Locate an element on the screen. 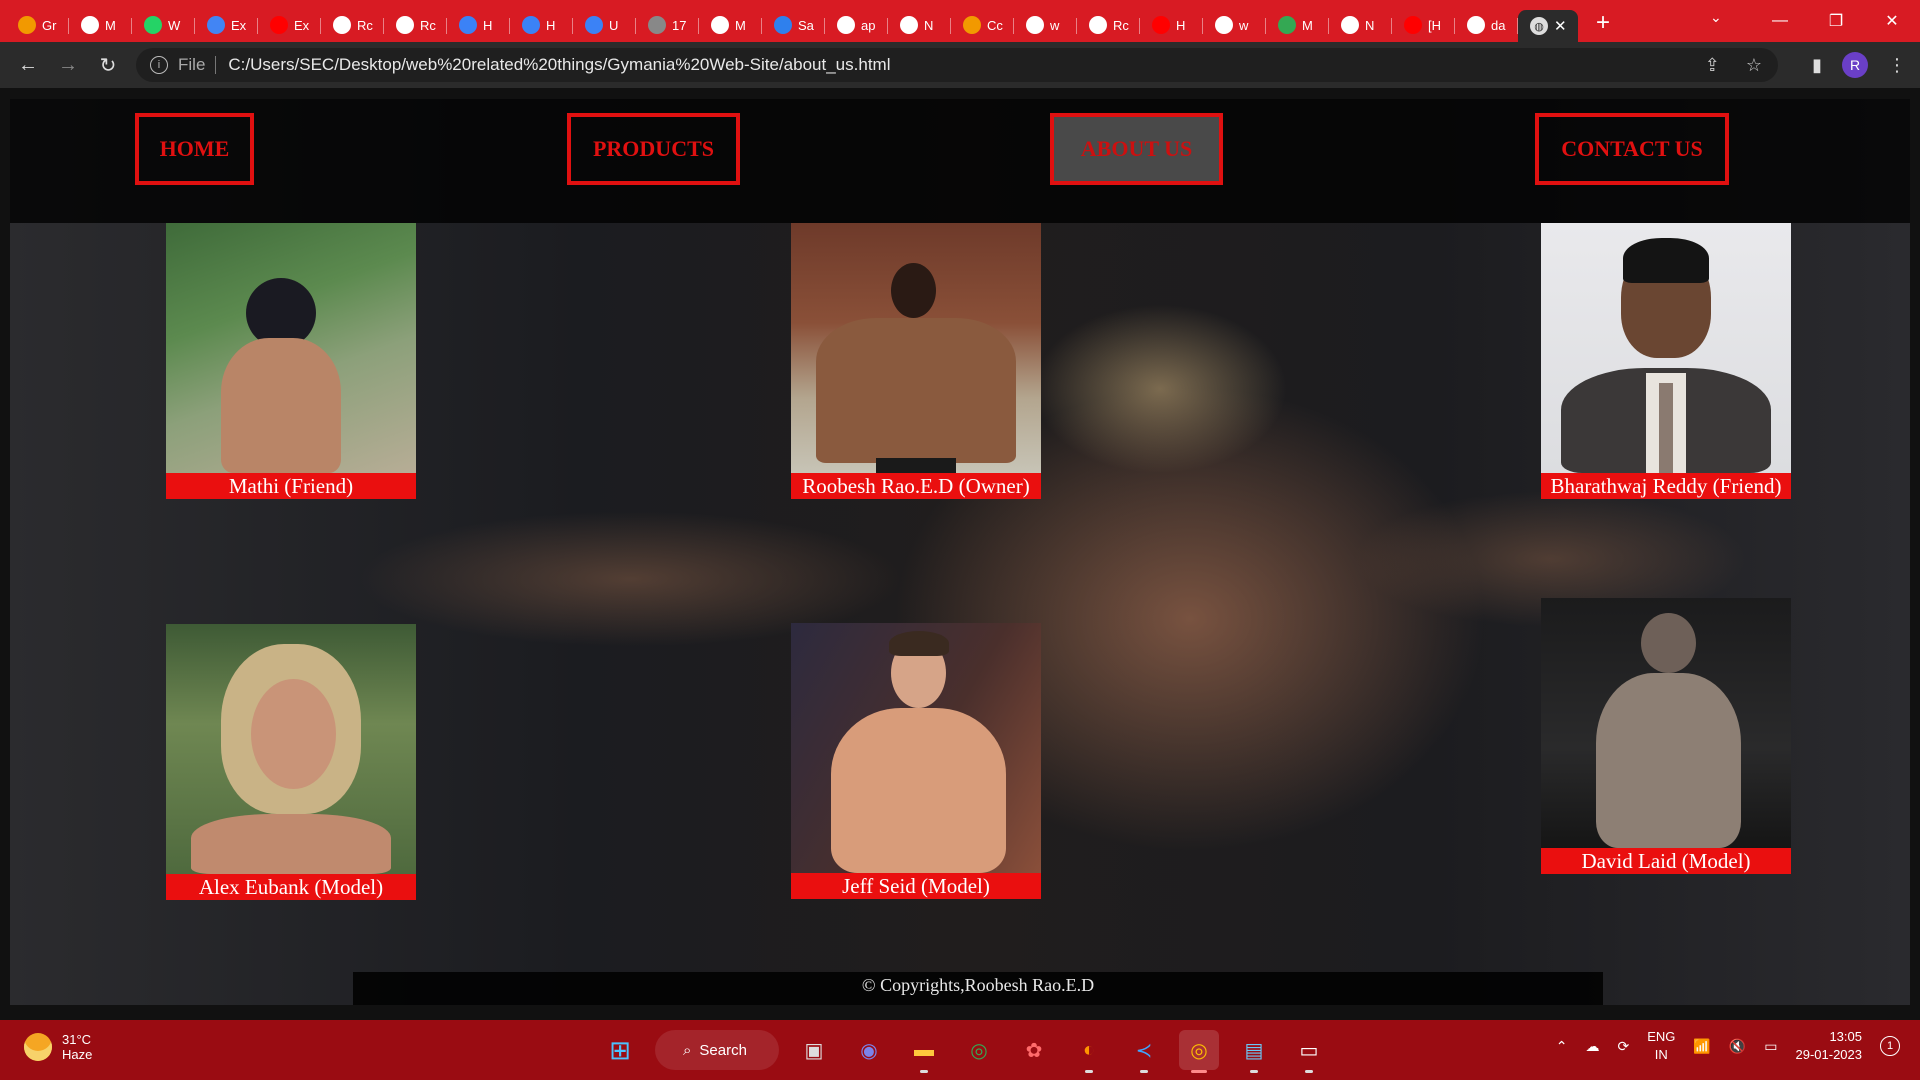 The image size is (1920, 1080). youtube-icon is located at coordinates (1413, 25).